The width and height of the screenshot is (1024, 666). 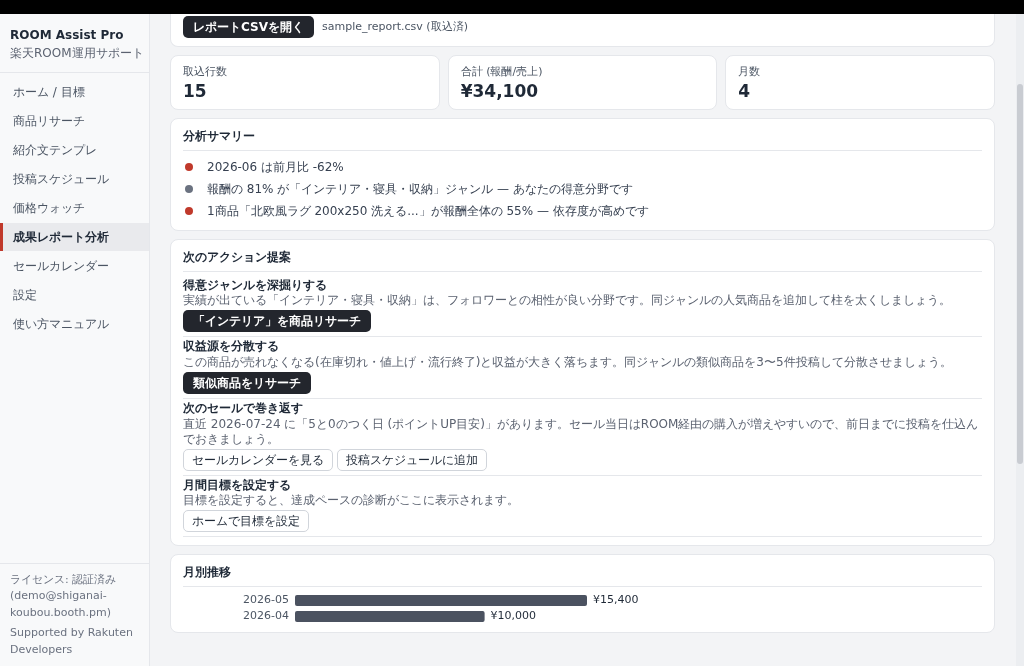 What do you see at coordinates (246, 521) in the screenshot?
I see `action-button: ホームで目標を設定` at bounding box center [246, 521].